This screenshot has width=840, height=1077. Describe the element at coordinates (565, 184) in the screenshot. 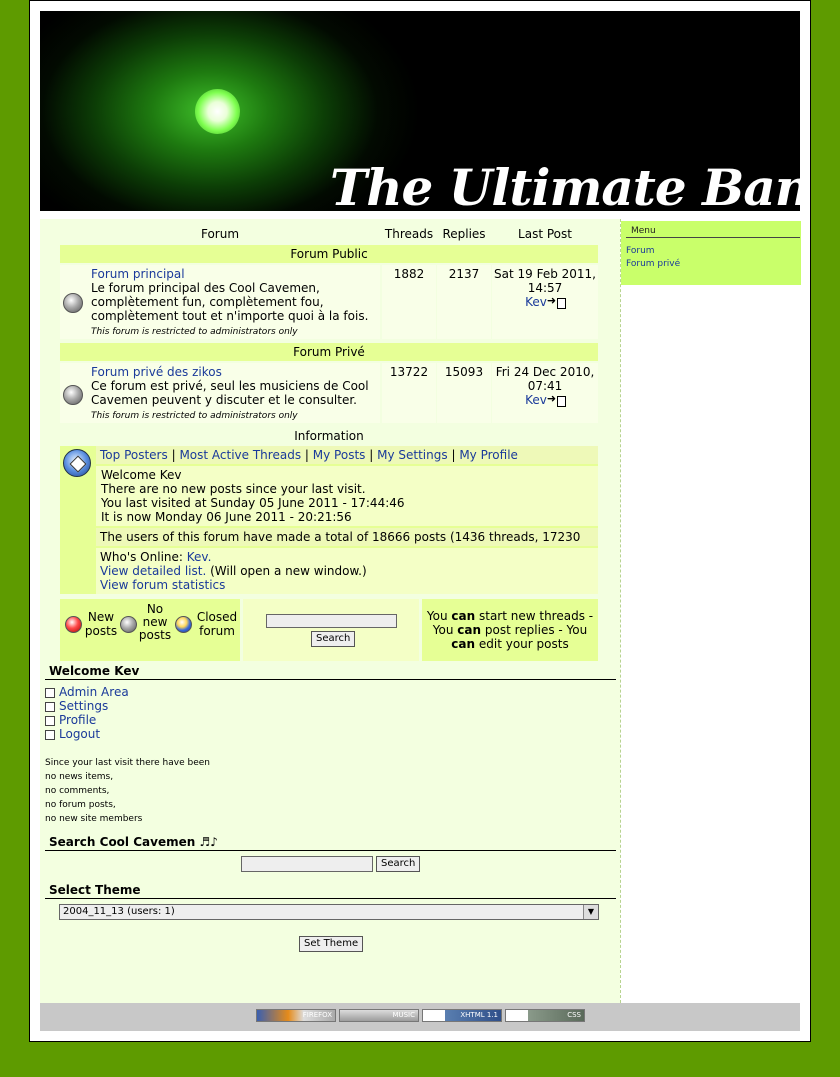

I see `banner-title: The Ultimate Band` at that location.